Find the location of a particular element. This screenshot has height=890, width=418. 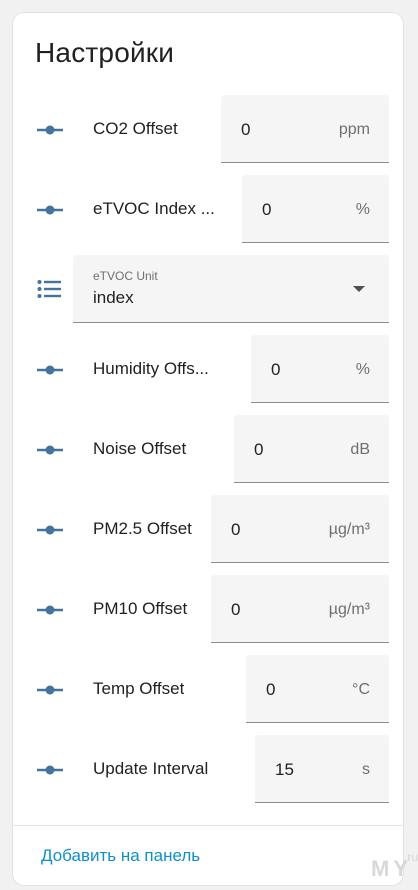

entity-row-temp-offset: Temp Offset 0 °C is located at coordinates (209, 690).